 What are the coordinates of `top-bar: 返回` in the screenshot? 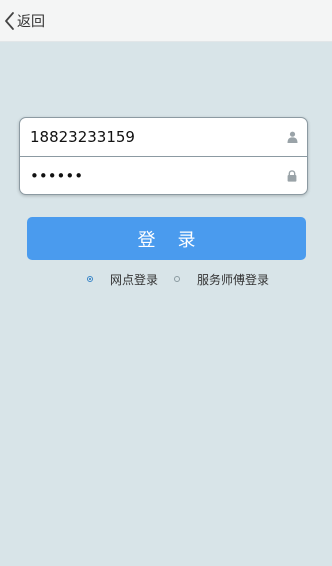 It's located at (166, 21).